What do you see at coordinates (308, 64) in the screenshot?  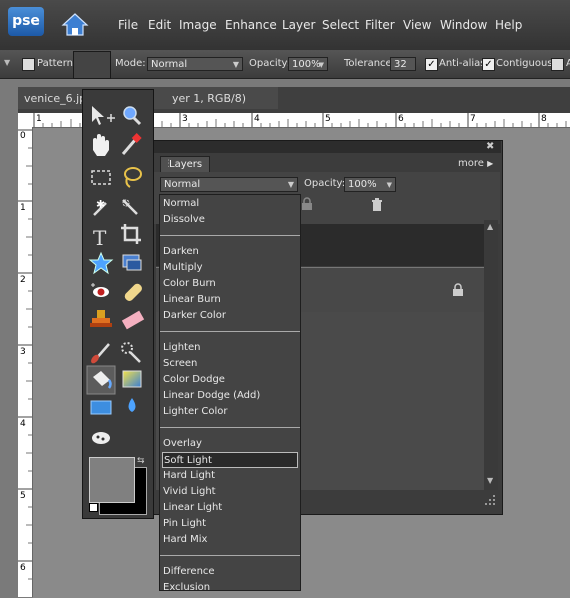 I see `opacity-field: 100% ▼` at bounding box center [308, 64].